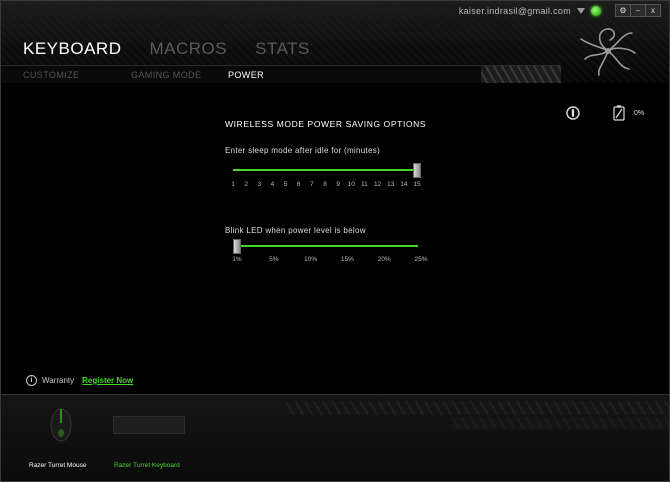 The width and height of the screenshot is (670, 482). Describe the element at coordinates (608, 52) in the screenshot. I see `razer-logo` at that location.